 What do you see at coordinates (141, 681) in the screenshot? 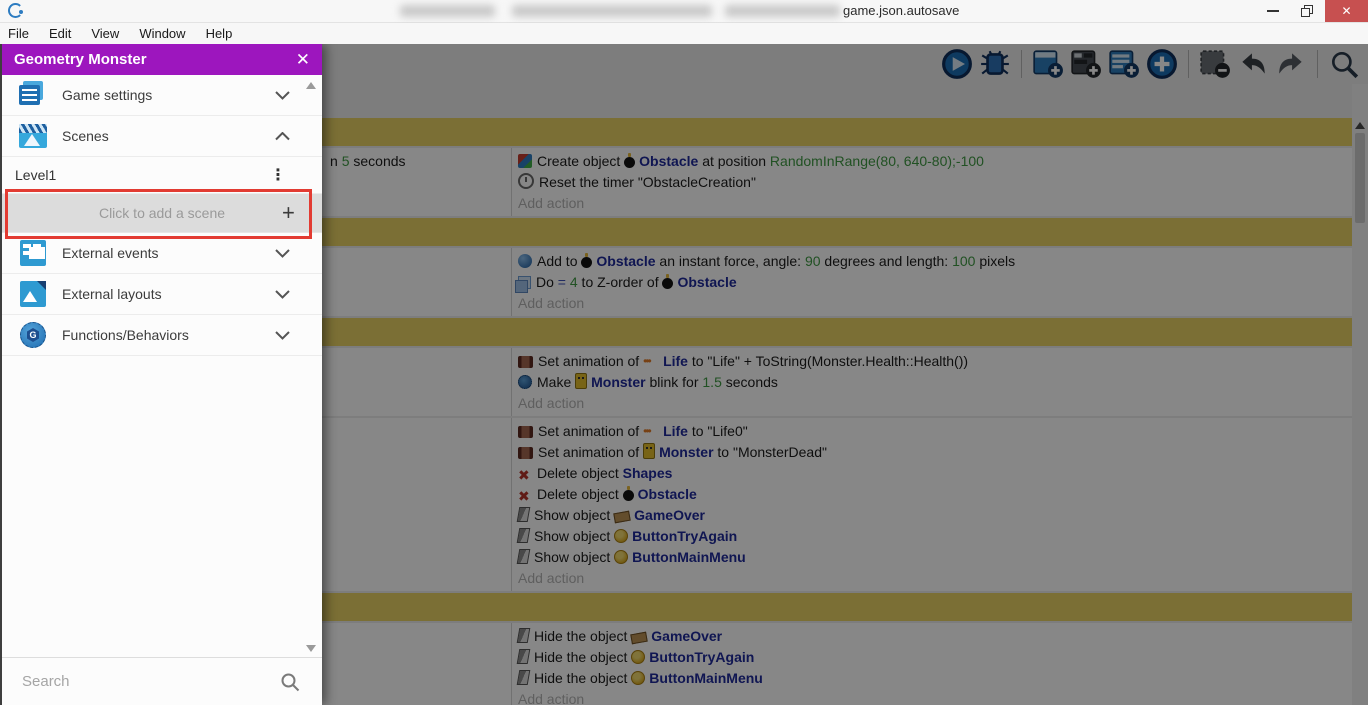
I see `search-input` at bounding box center [141, 681].